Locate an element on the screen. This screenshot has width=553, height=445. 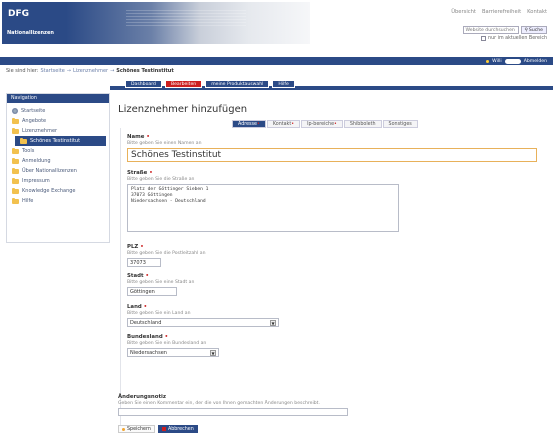
stadt-input: Göttingen is located at coordinates (152, 291).